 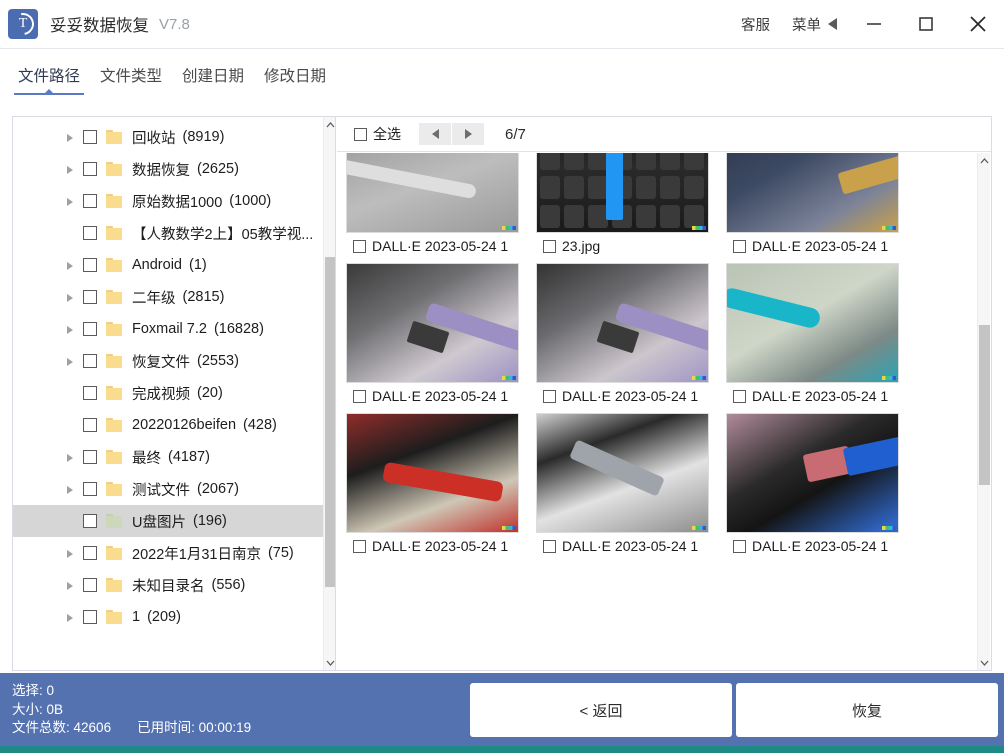 I want to click on menu-button: 菜单, so click(x=814, y=24).